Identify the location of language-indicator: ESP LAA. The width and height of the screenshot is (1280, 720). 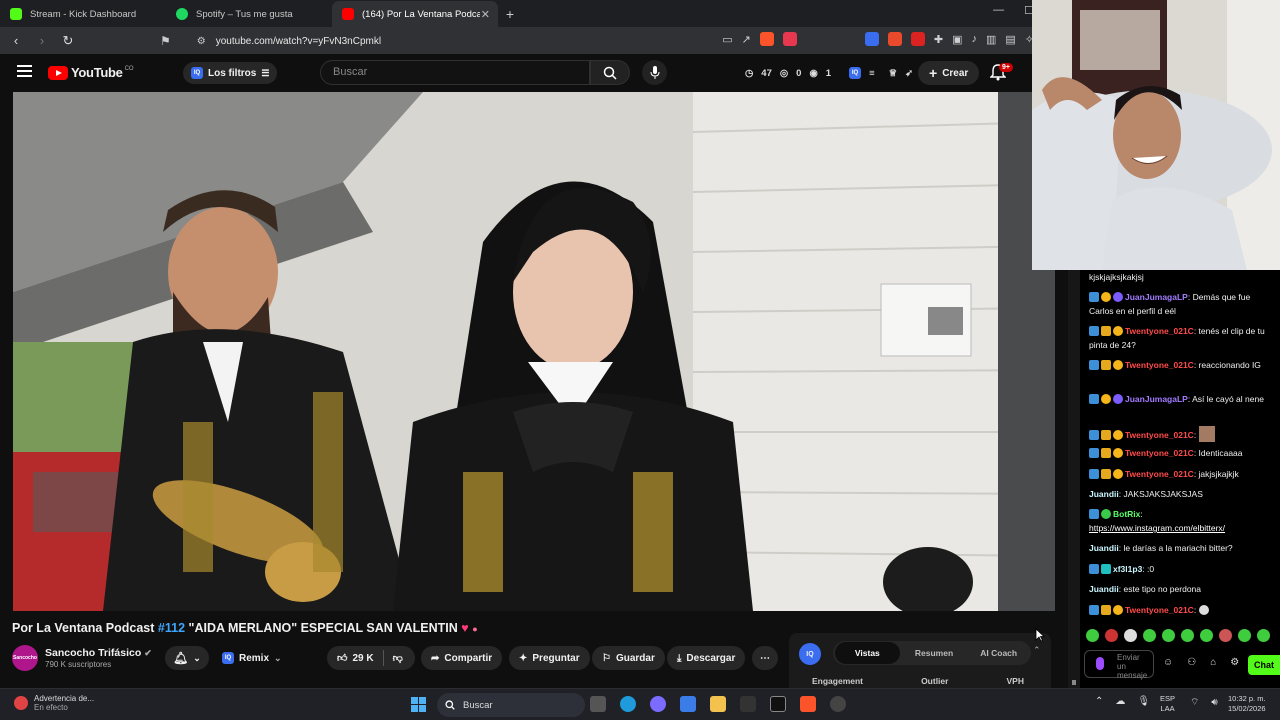
(1167, 704).